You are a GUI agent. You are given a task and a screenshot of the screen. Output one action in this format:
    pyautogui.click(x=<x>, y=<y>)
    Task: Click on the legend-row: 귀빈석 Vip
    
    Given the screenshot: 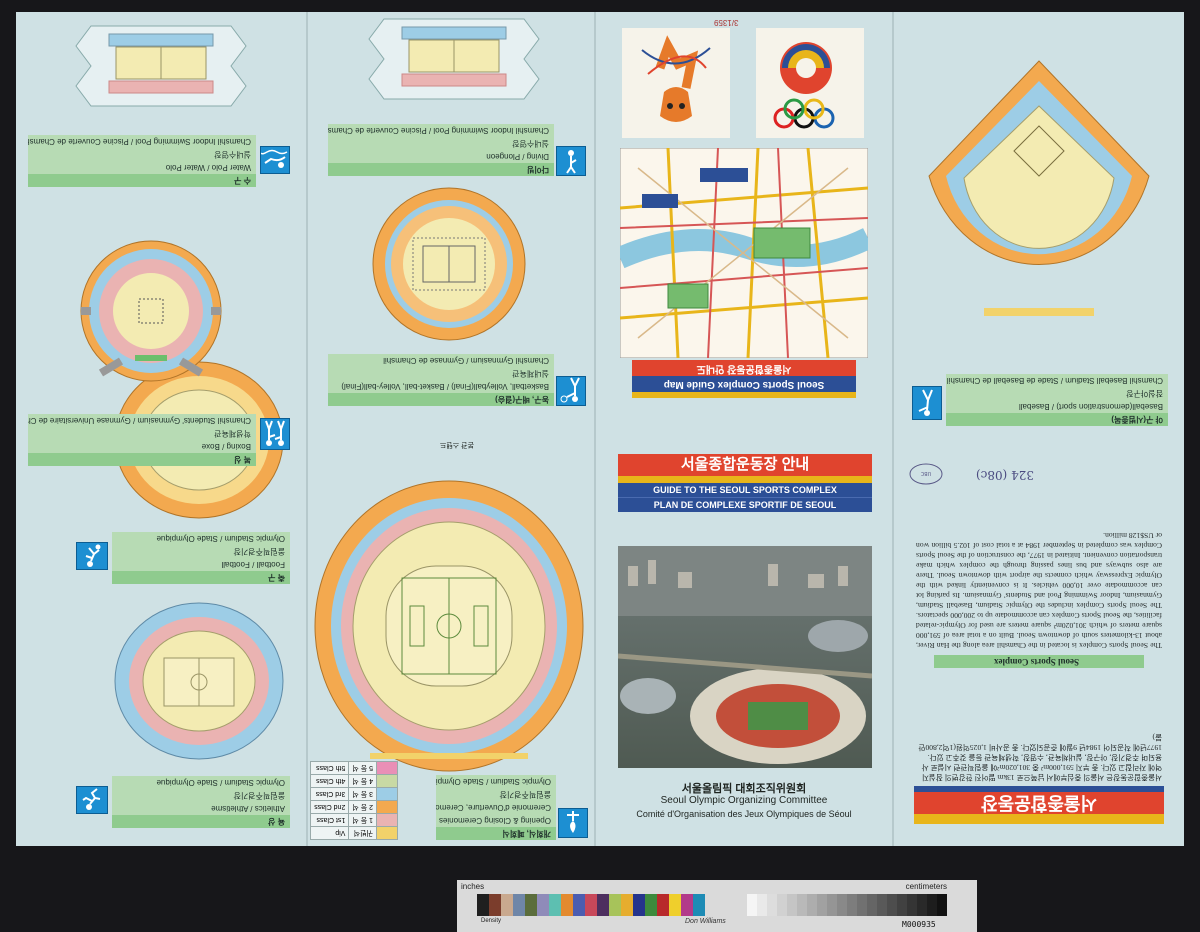 What is the action you would take?
    pyautogui.click(x=354, y=833)
    